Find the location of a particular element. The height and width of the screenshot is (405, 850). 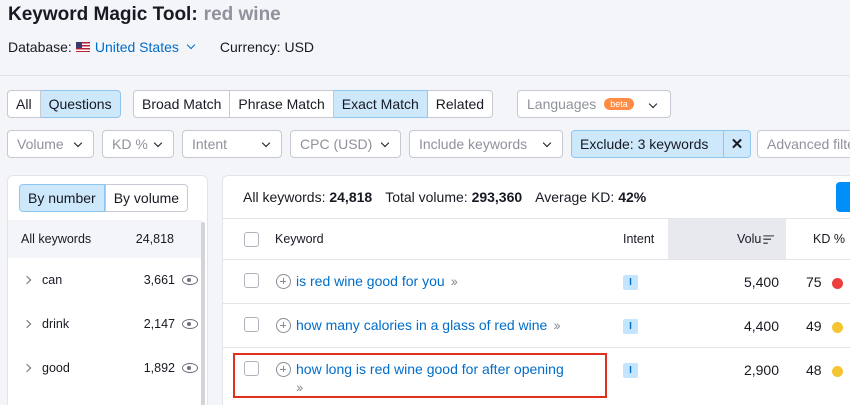

kd-filter: KD % is located at coordinates (138, 144).